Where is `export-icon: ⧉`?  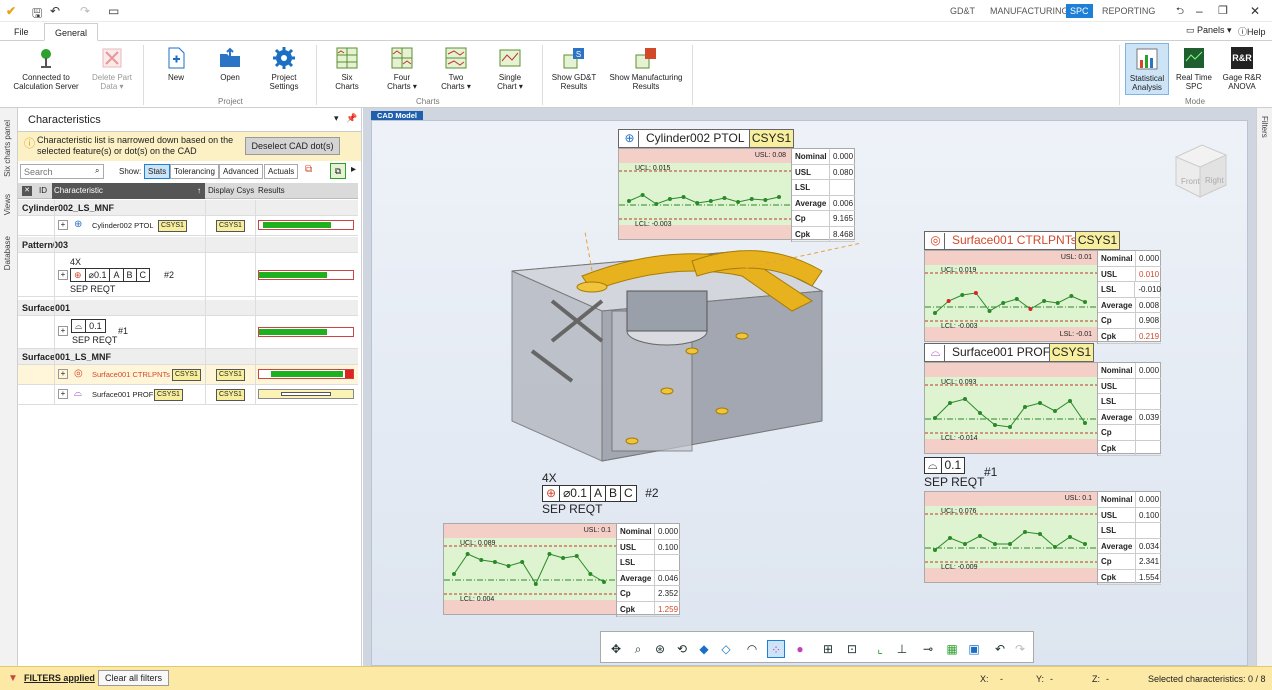 export-icon: ⧉ is located at coordinates (308, 169).